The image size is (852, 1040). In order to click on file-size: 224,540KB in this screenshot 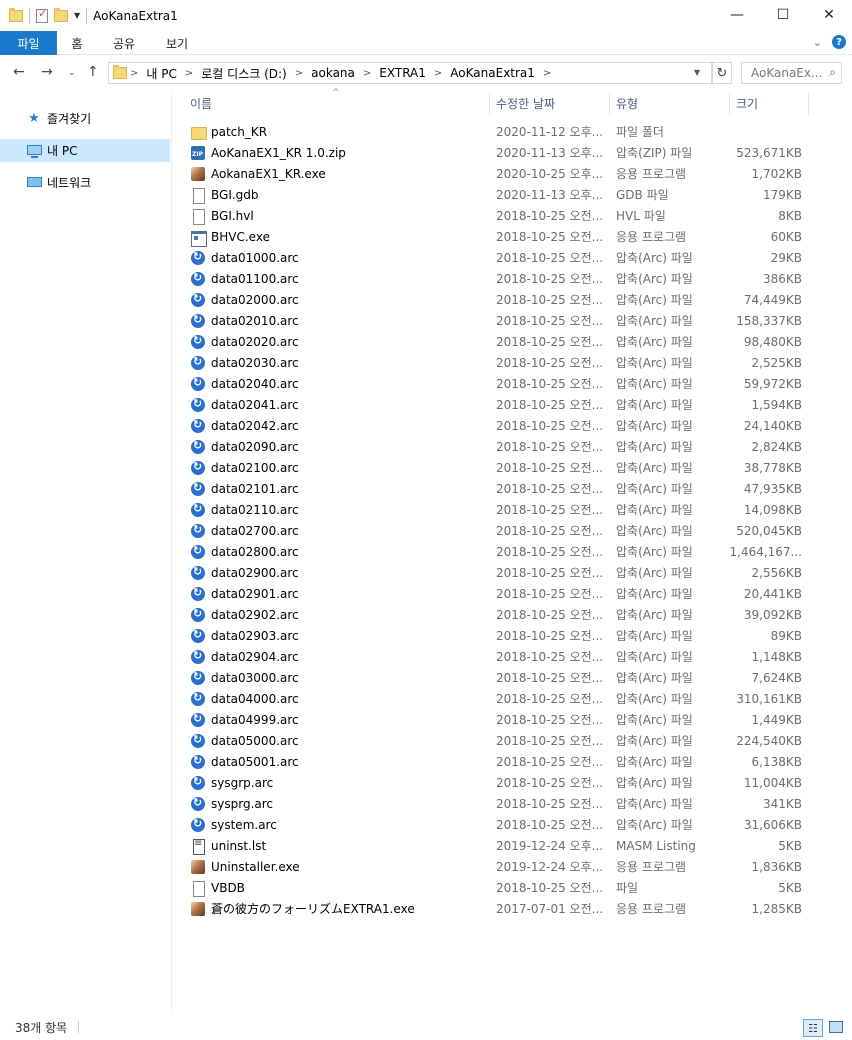, I will do `click(769, 740)`.